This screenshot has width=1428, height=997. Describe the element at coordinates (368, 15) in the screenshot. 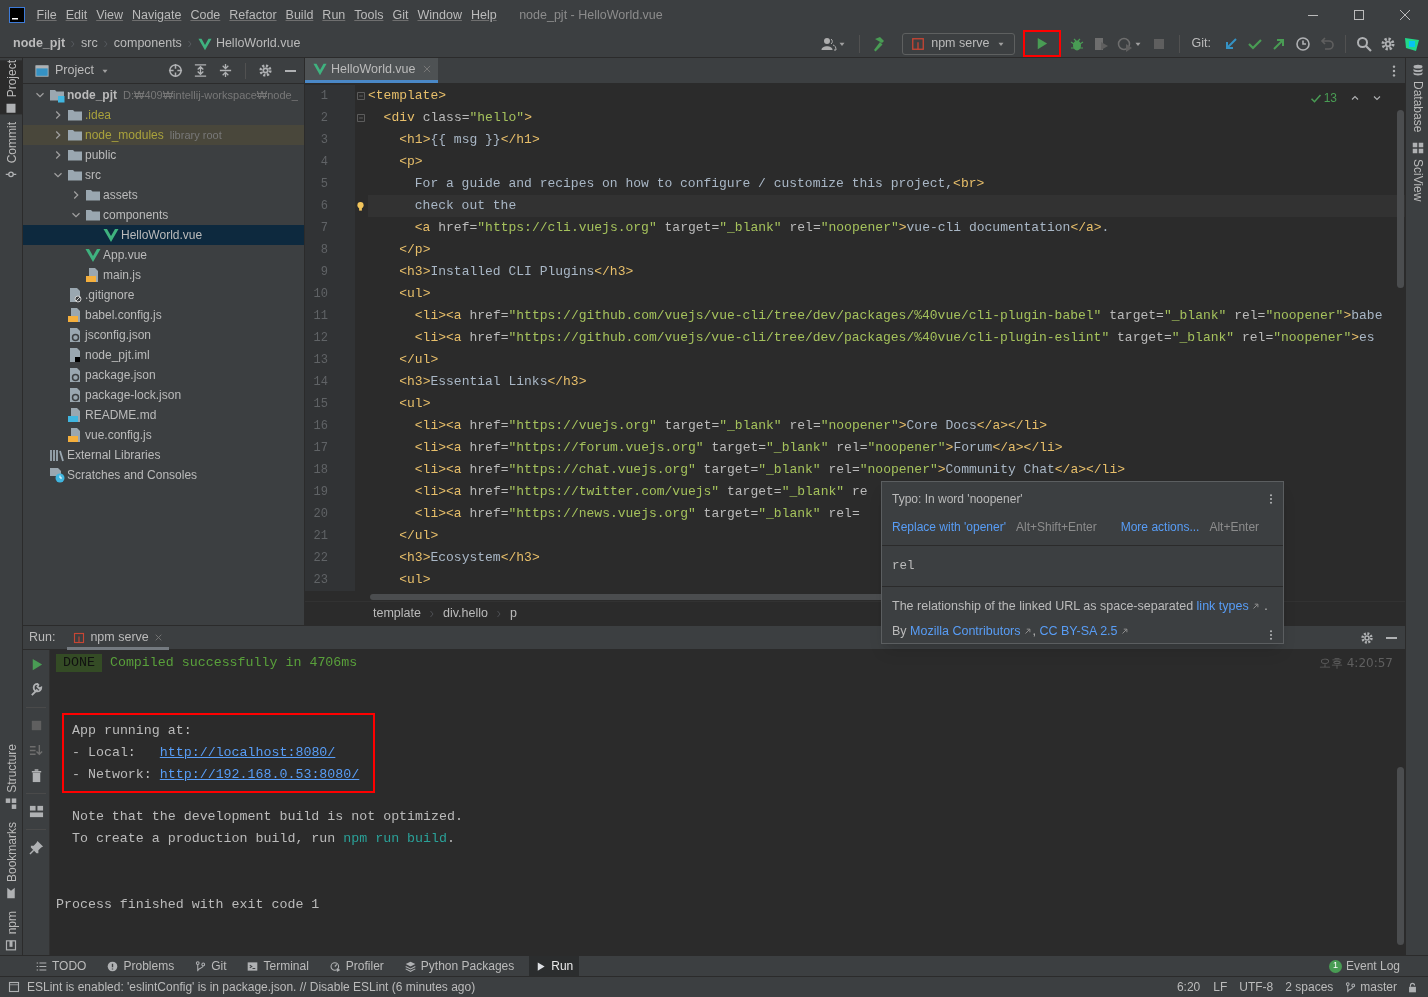

I see `menu-item: Tools` at that location.